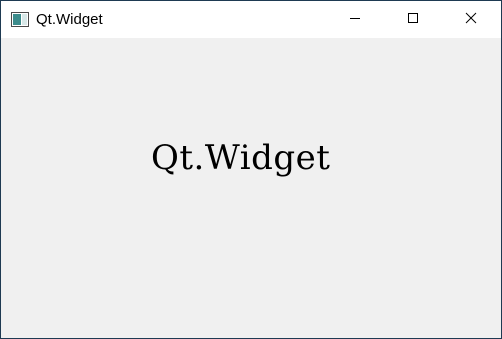  Describe the element at coordinates (69, 19) in the screenshot. I see `window-title: Qt.Widget` at that location.